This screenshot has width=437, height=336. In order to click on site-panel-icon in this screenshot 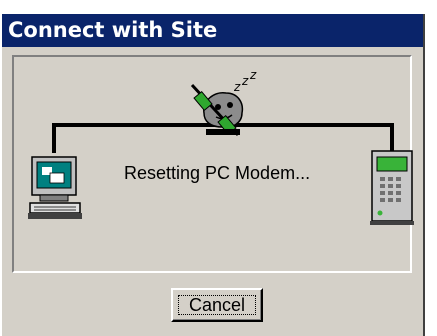, I will do `click(392, 187)`.